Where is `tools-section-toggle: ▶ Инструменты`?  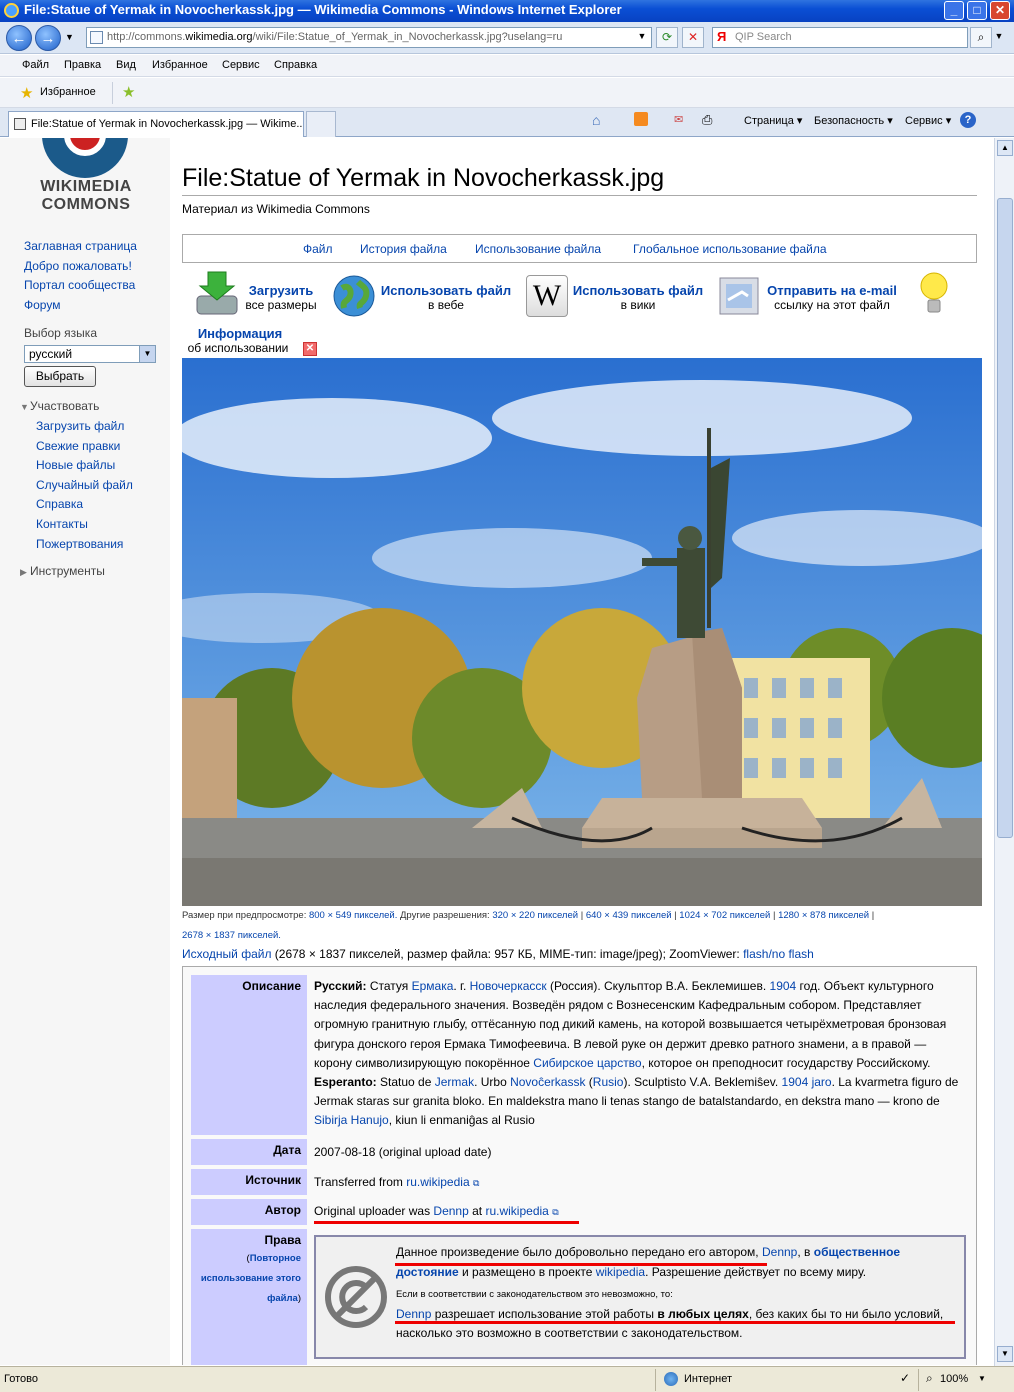 tools-section-toggle: ▶ Инструменты is located at coordinates (62, 571).